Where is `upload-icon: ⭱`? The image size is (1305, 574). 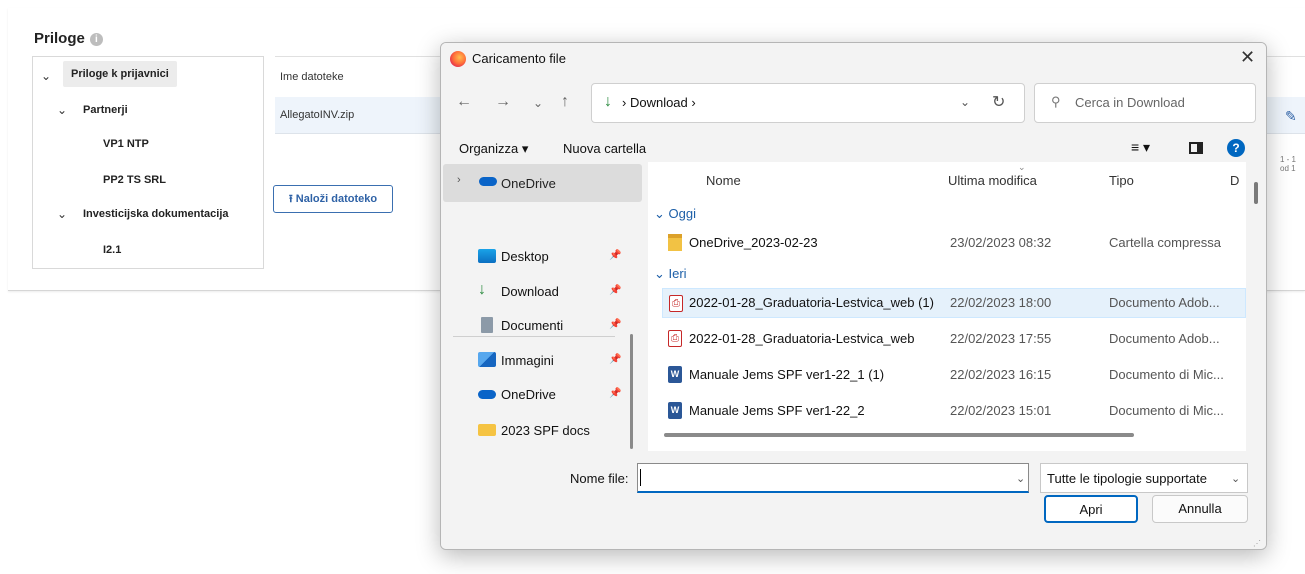 upload-icon: ⭱ is located at coordinates (292, 199).